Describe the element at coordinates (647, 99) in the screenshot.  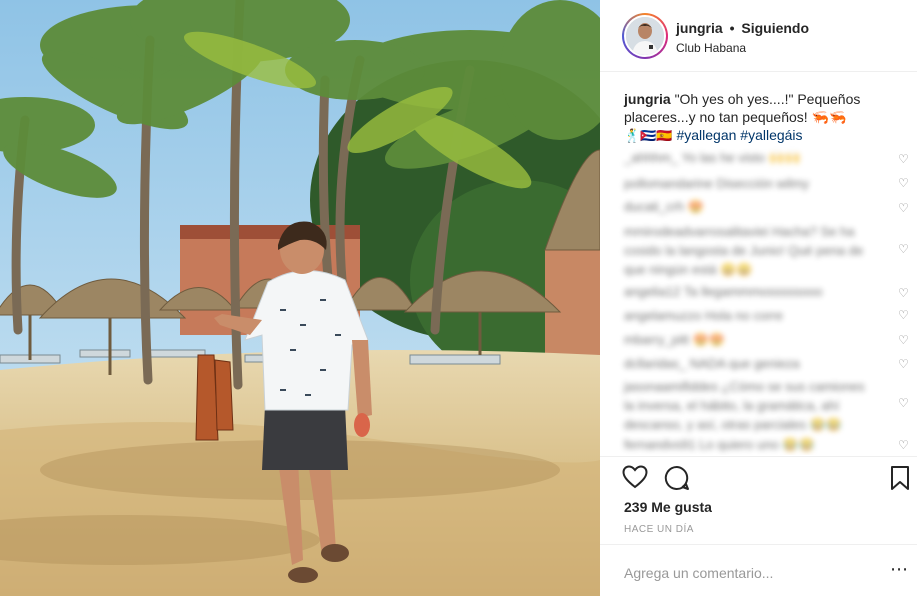
I see `caption-username: jungria` at that location.